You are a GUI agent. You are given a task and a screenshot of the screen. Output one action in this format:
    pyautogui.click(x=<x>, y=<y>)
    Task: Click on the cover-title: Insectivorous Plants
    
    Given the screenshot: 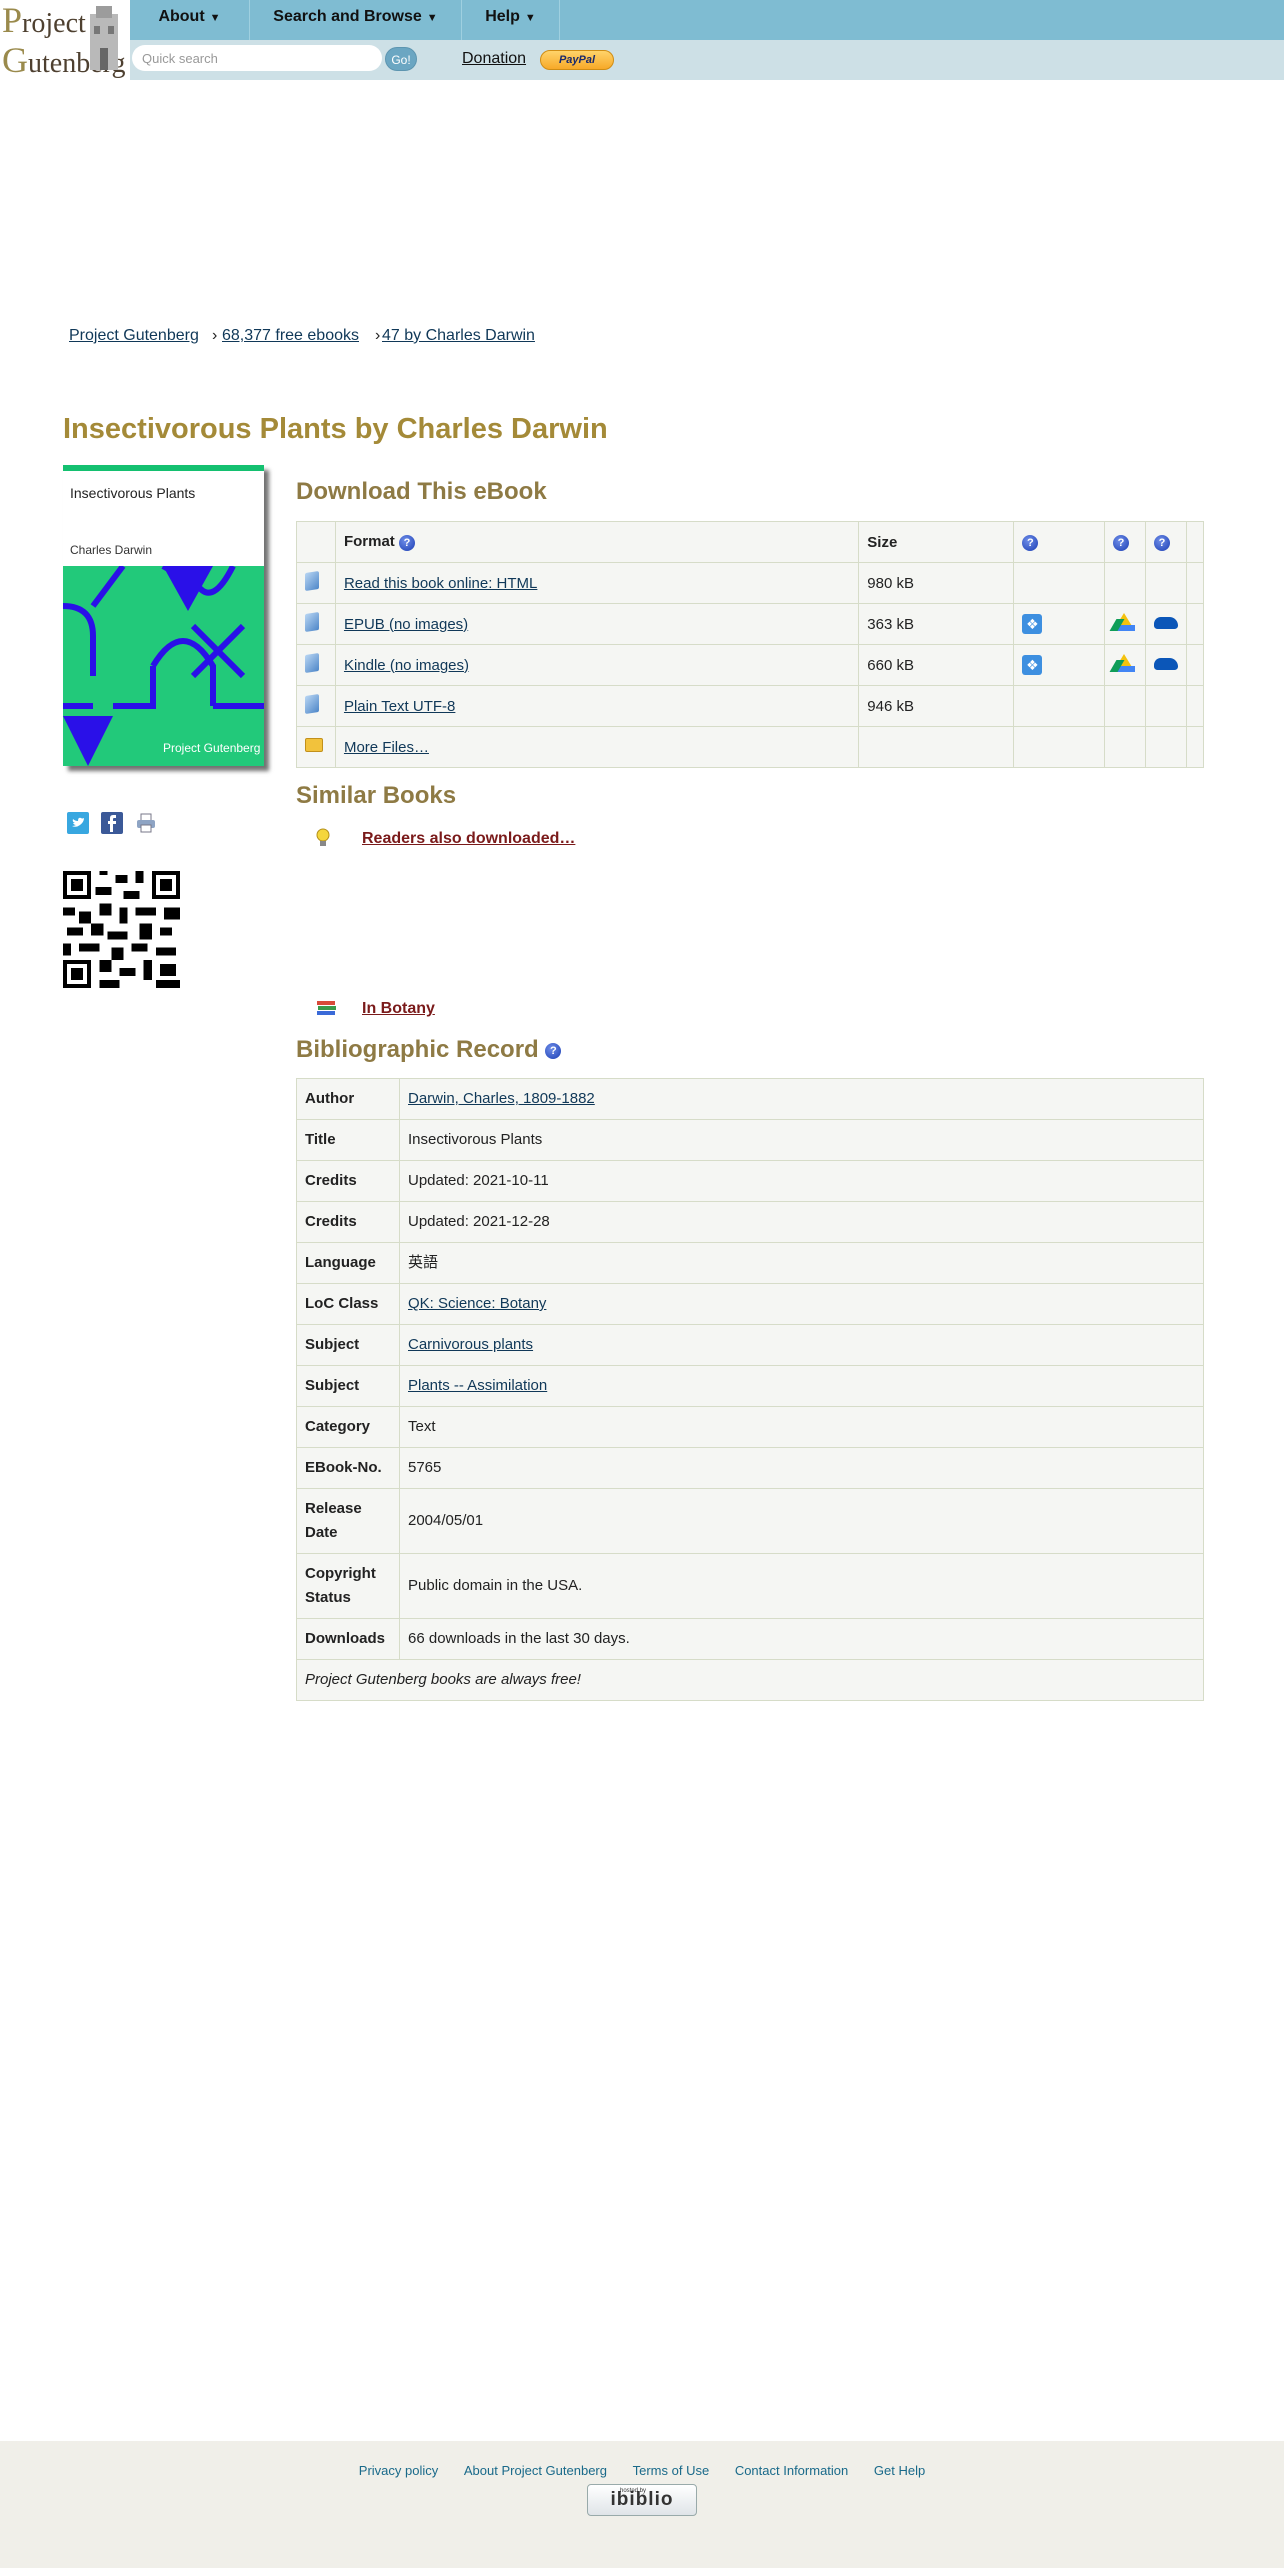 What is the action you would take?
    pyautogui.click(x=133, y=493)
    